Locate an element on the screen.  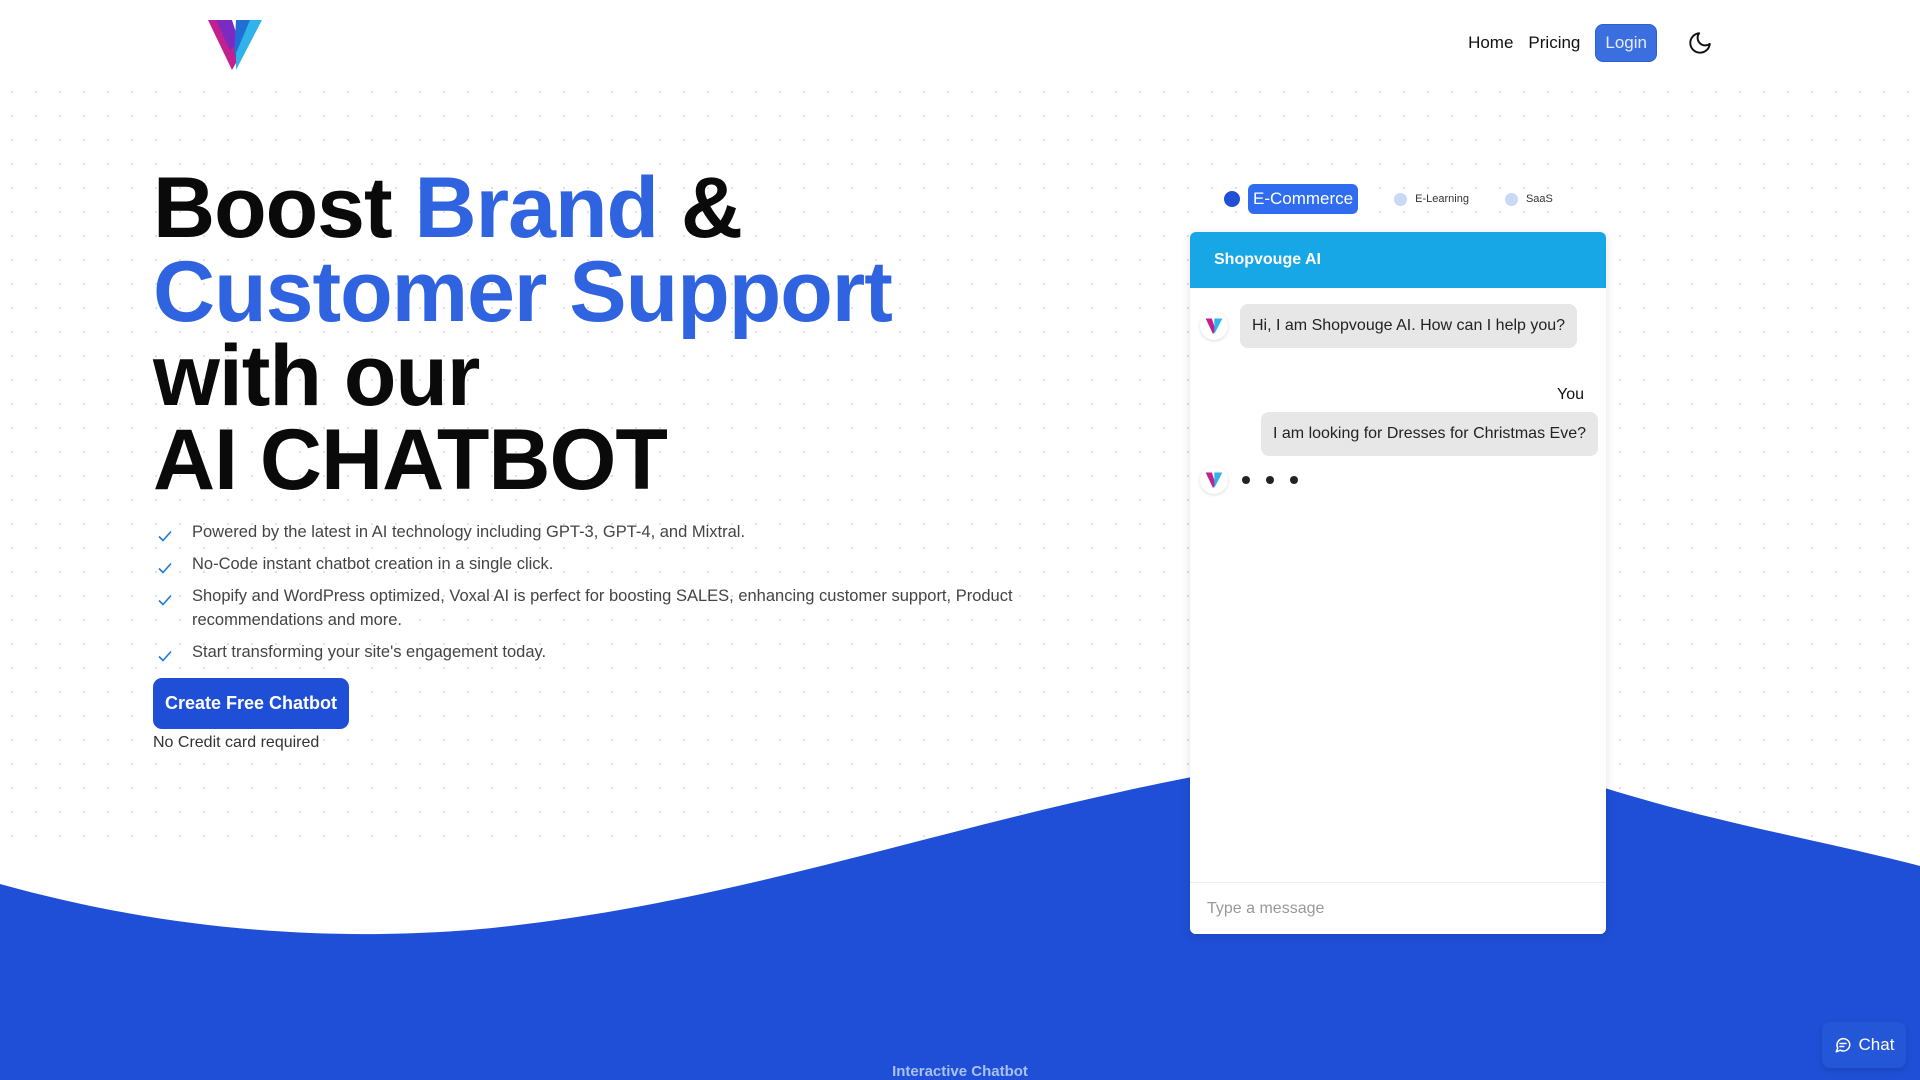
tab-label: SaaS is located at coordinates (1539, 199).